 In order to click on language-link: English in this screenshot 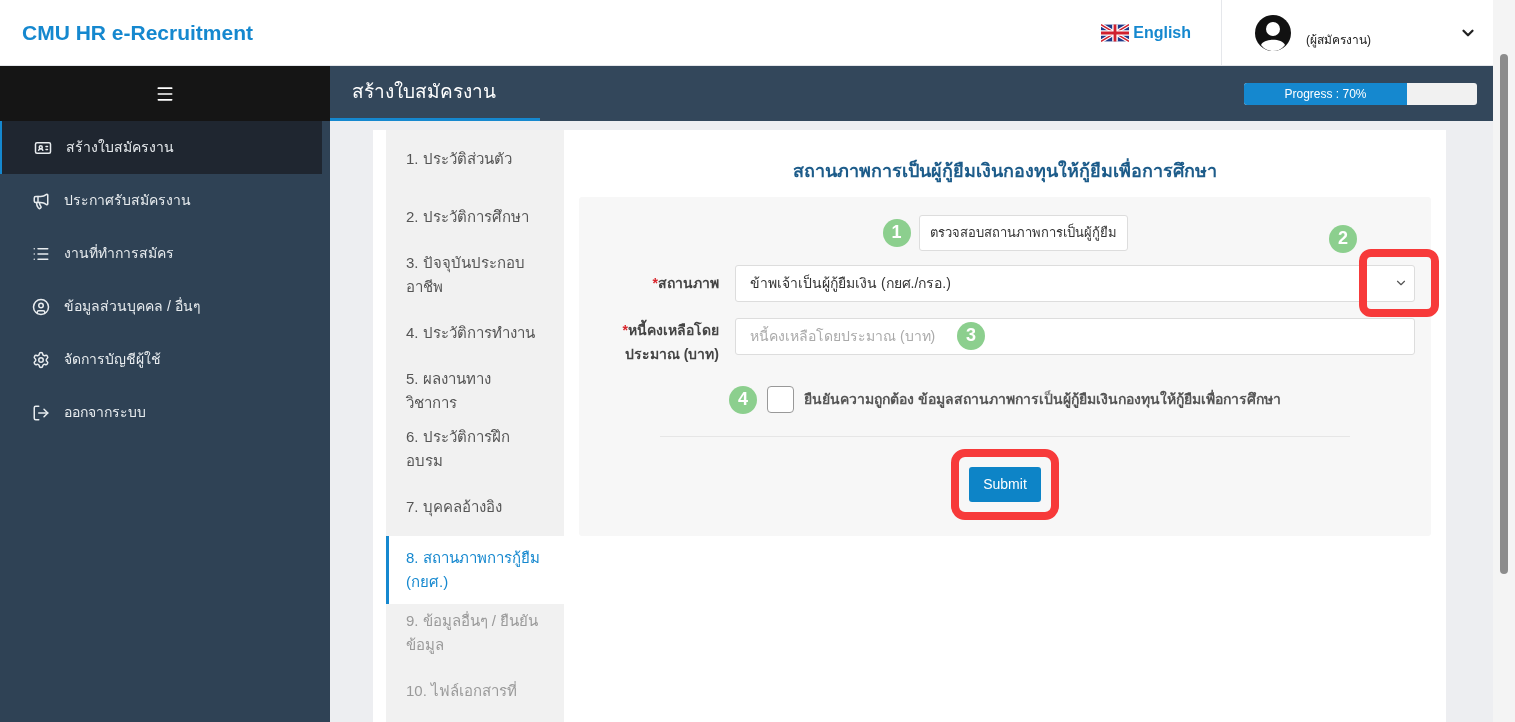, I will do `click(1146, 32)`.